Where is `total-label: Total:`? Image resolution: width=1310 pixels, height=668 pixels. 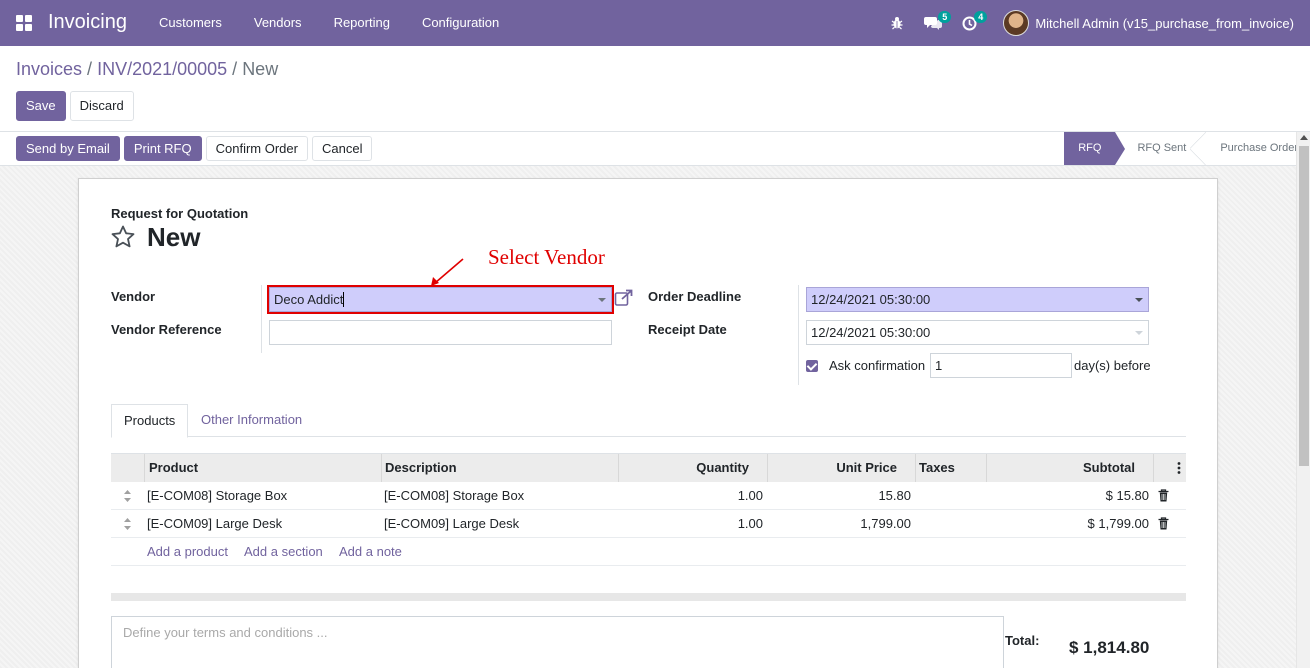
total-label: Total: is located at coordinates (1022, 640).